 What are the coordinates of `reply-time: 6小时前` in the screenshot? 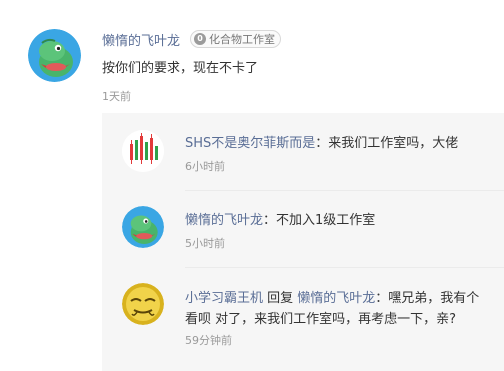 It's located at (205, 166).